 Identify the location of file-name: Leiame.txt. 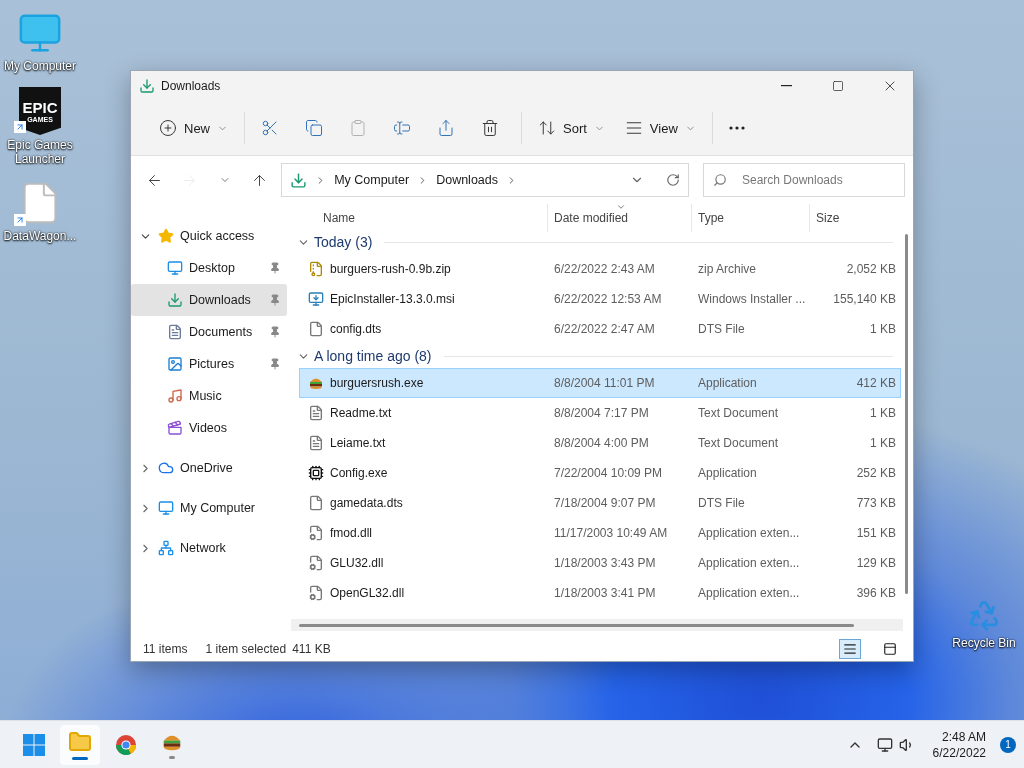
(428, 443).